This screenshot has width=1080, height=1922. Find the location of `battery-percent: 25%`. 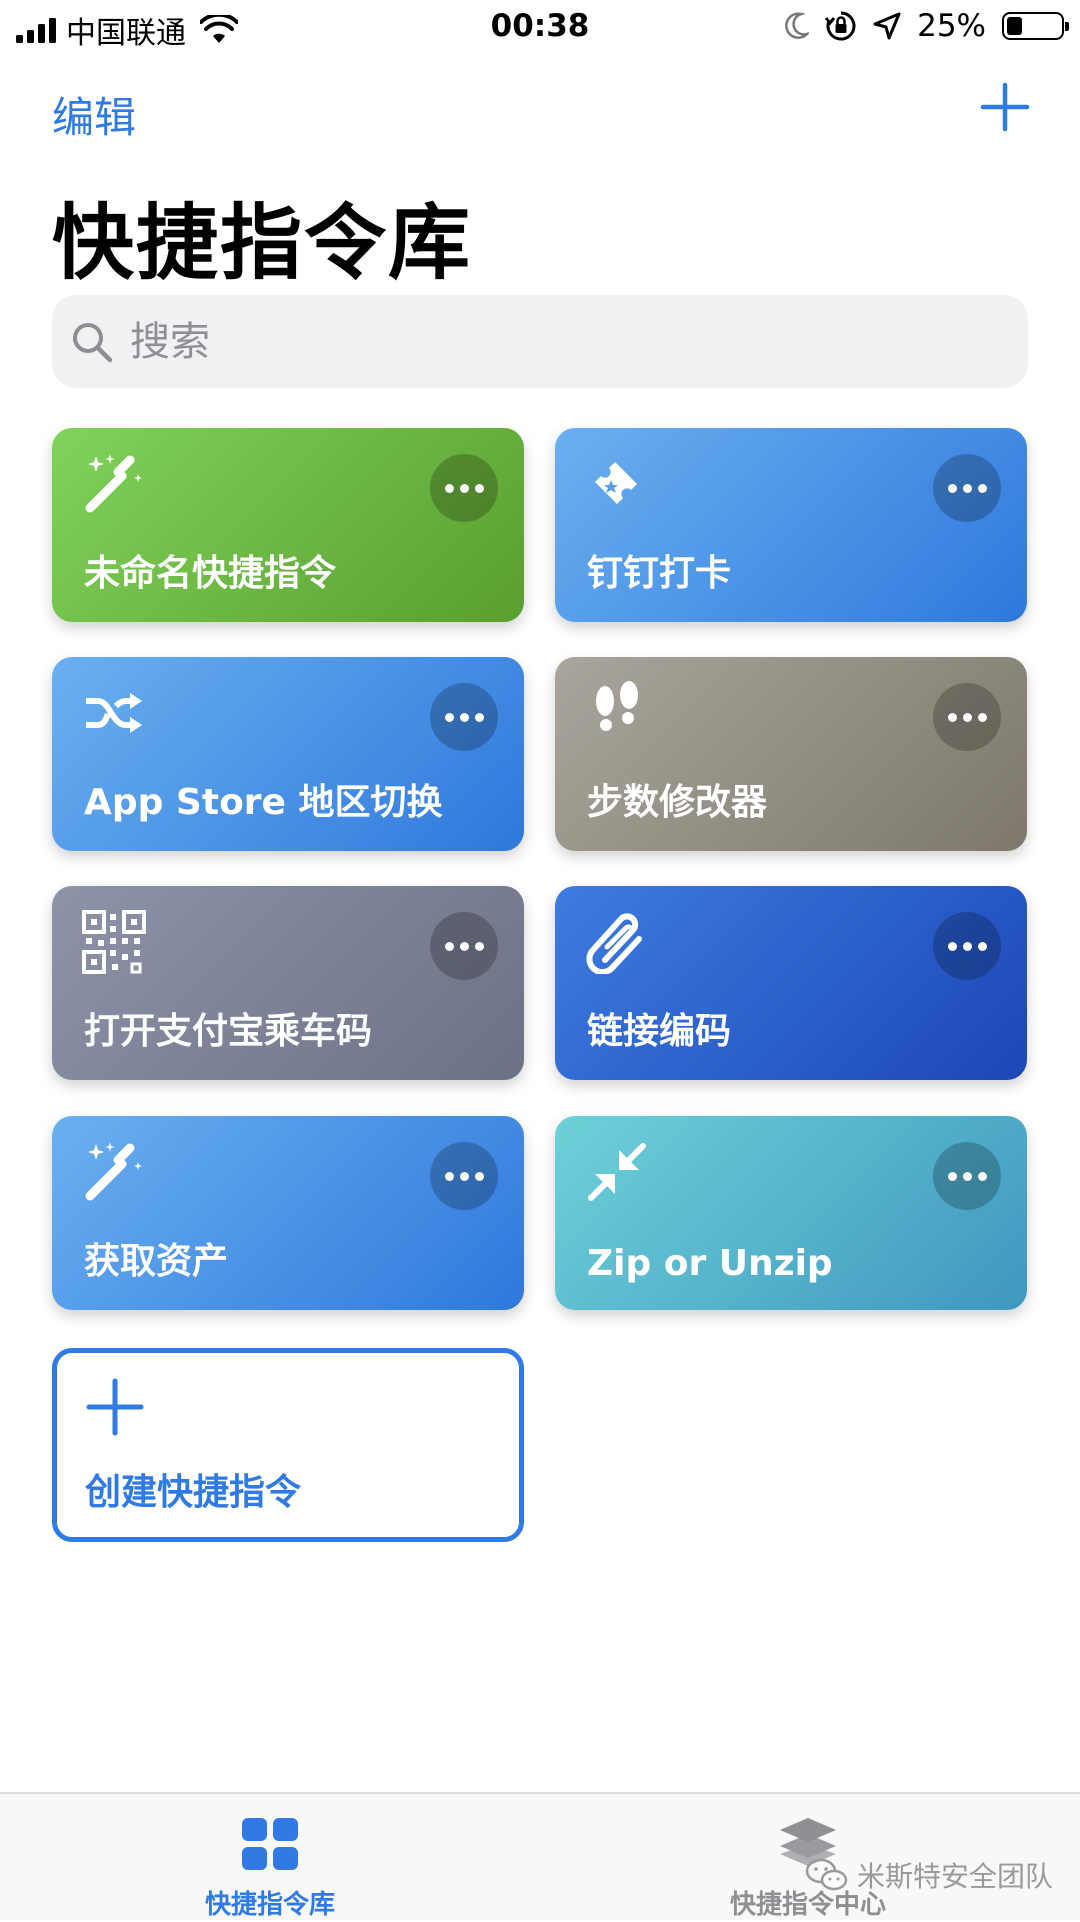

battery-percent: 25% is located at coordinates (951, 26).